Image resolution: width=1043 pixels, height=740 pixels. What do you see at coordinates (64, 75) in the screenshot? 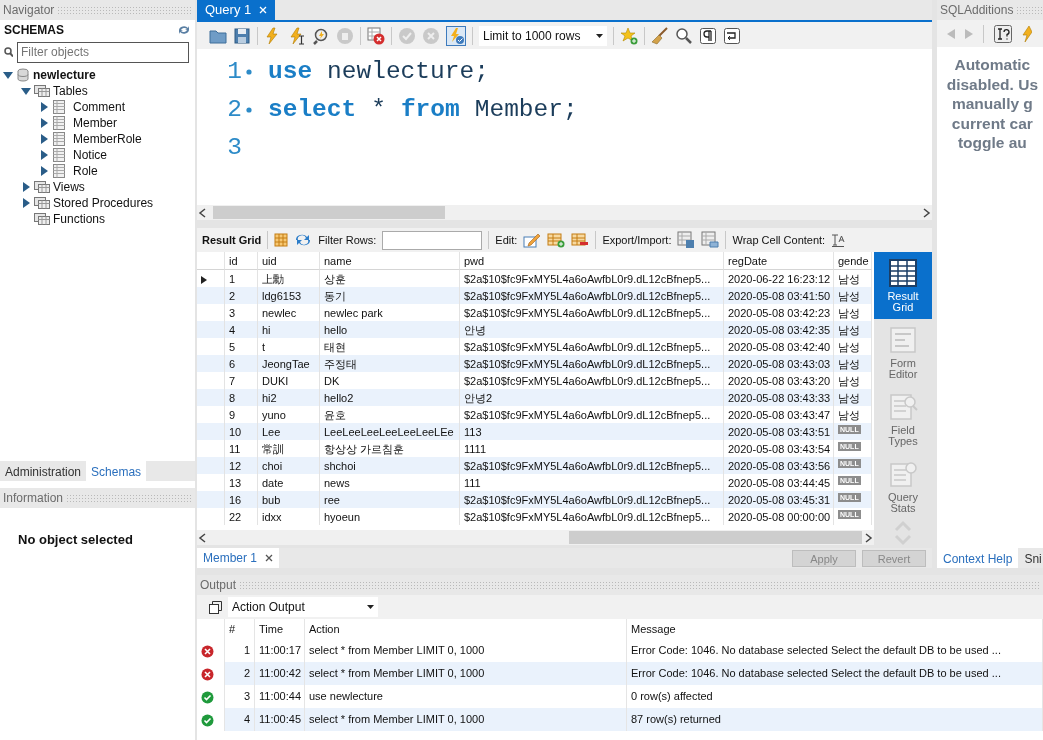
I see `tree-item: newlecture` at bounding box center [64, 75].